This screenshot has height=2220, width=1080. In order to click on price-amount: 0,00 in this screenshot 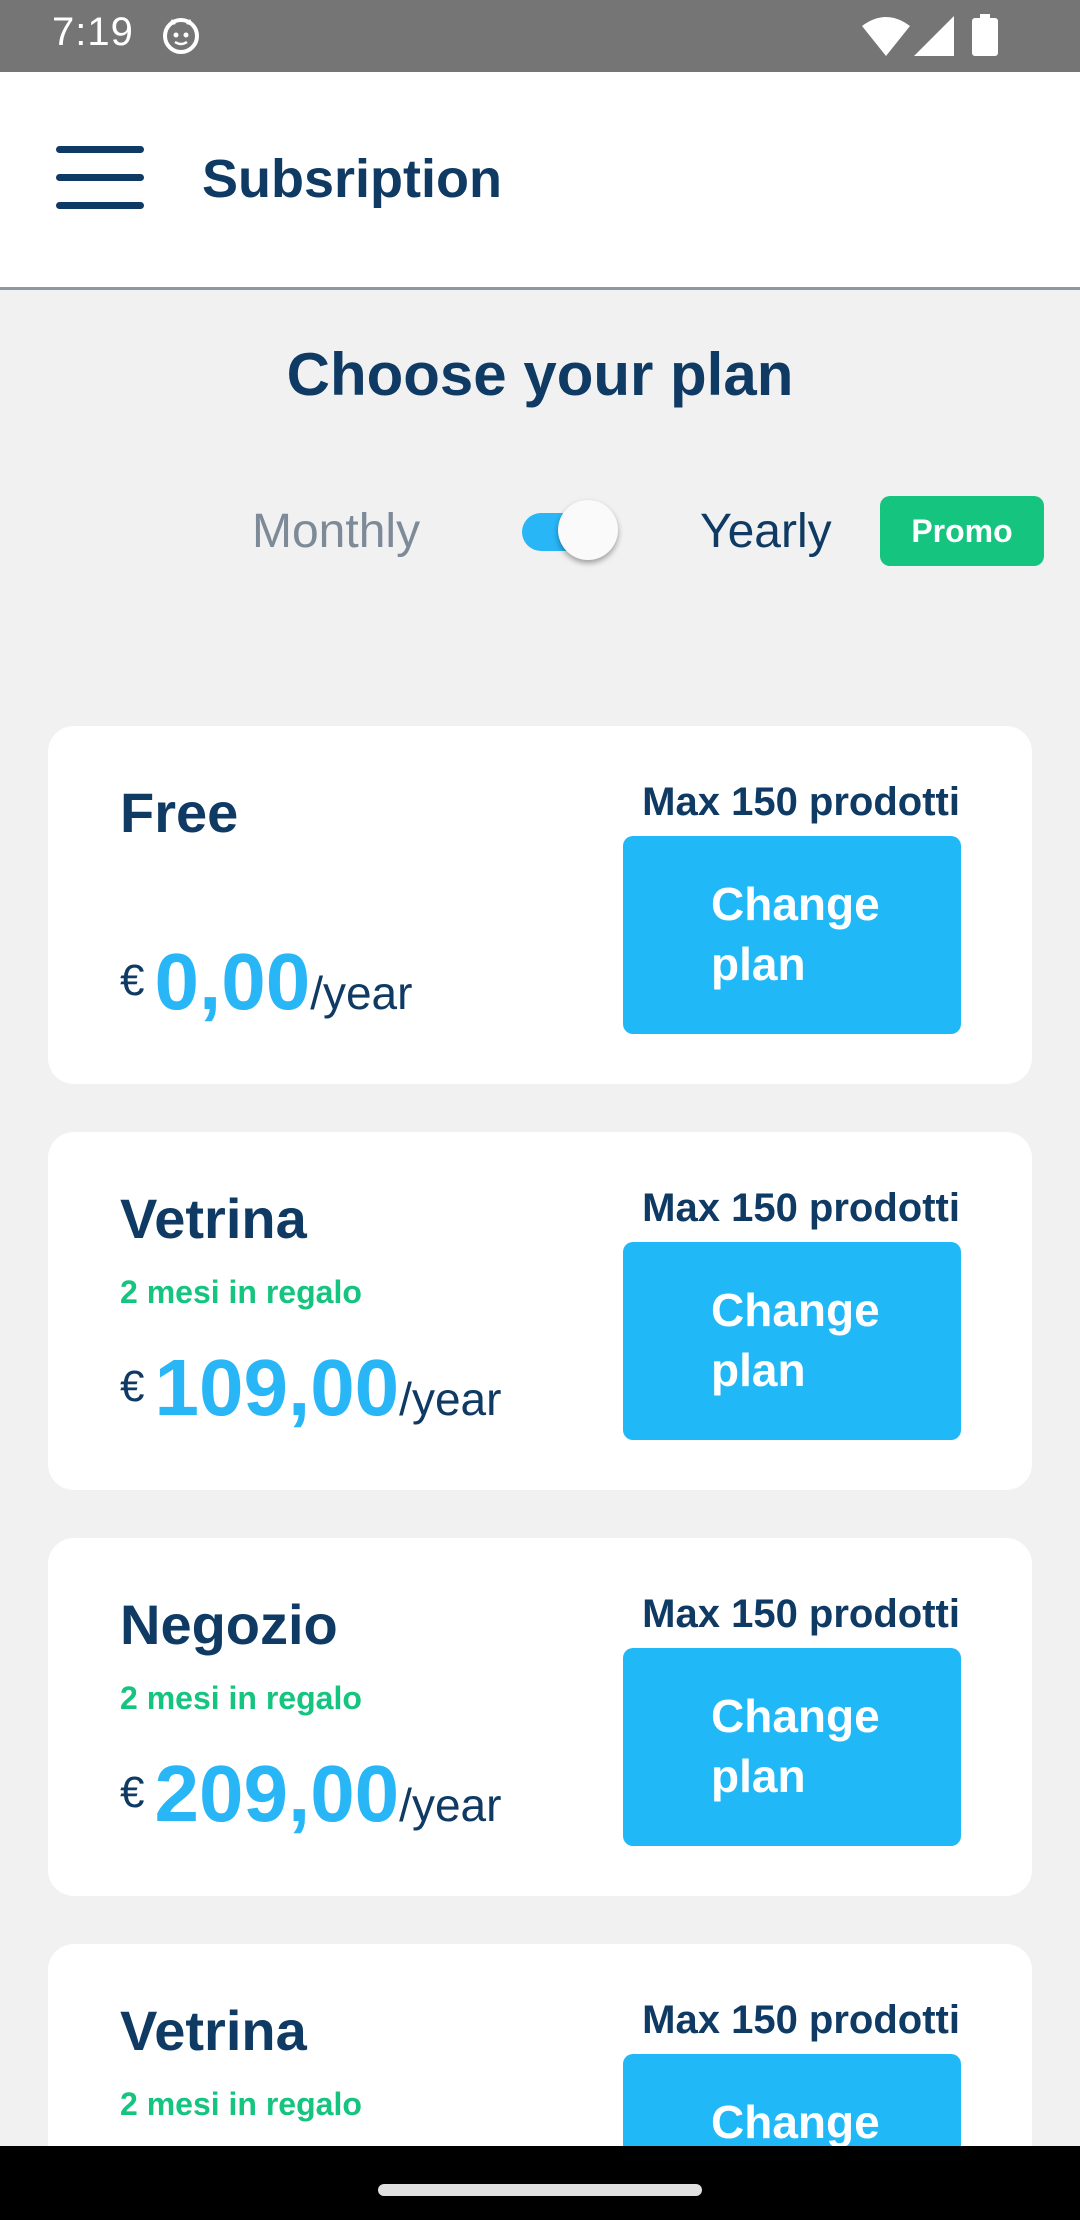, I will do `click(232, 981)`.